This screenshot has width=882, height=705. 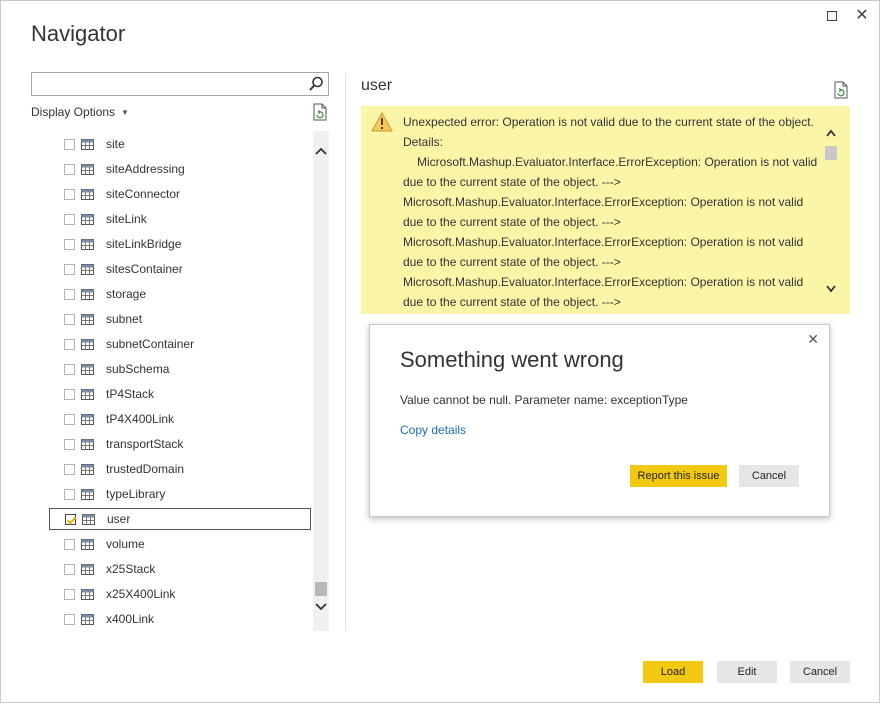 I want to click on tree-item: trustedDomain, so click(x=180, y=469).